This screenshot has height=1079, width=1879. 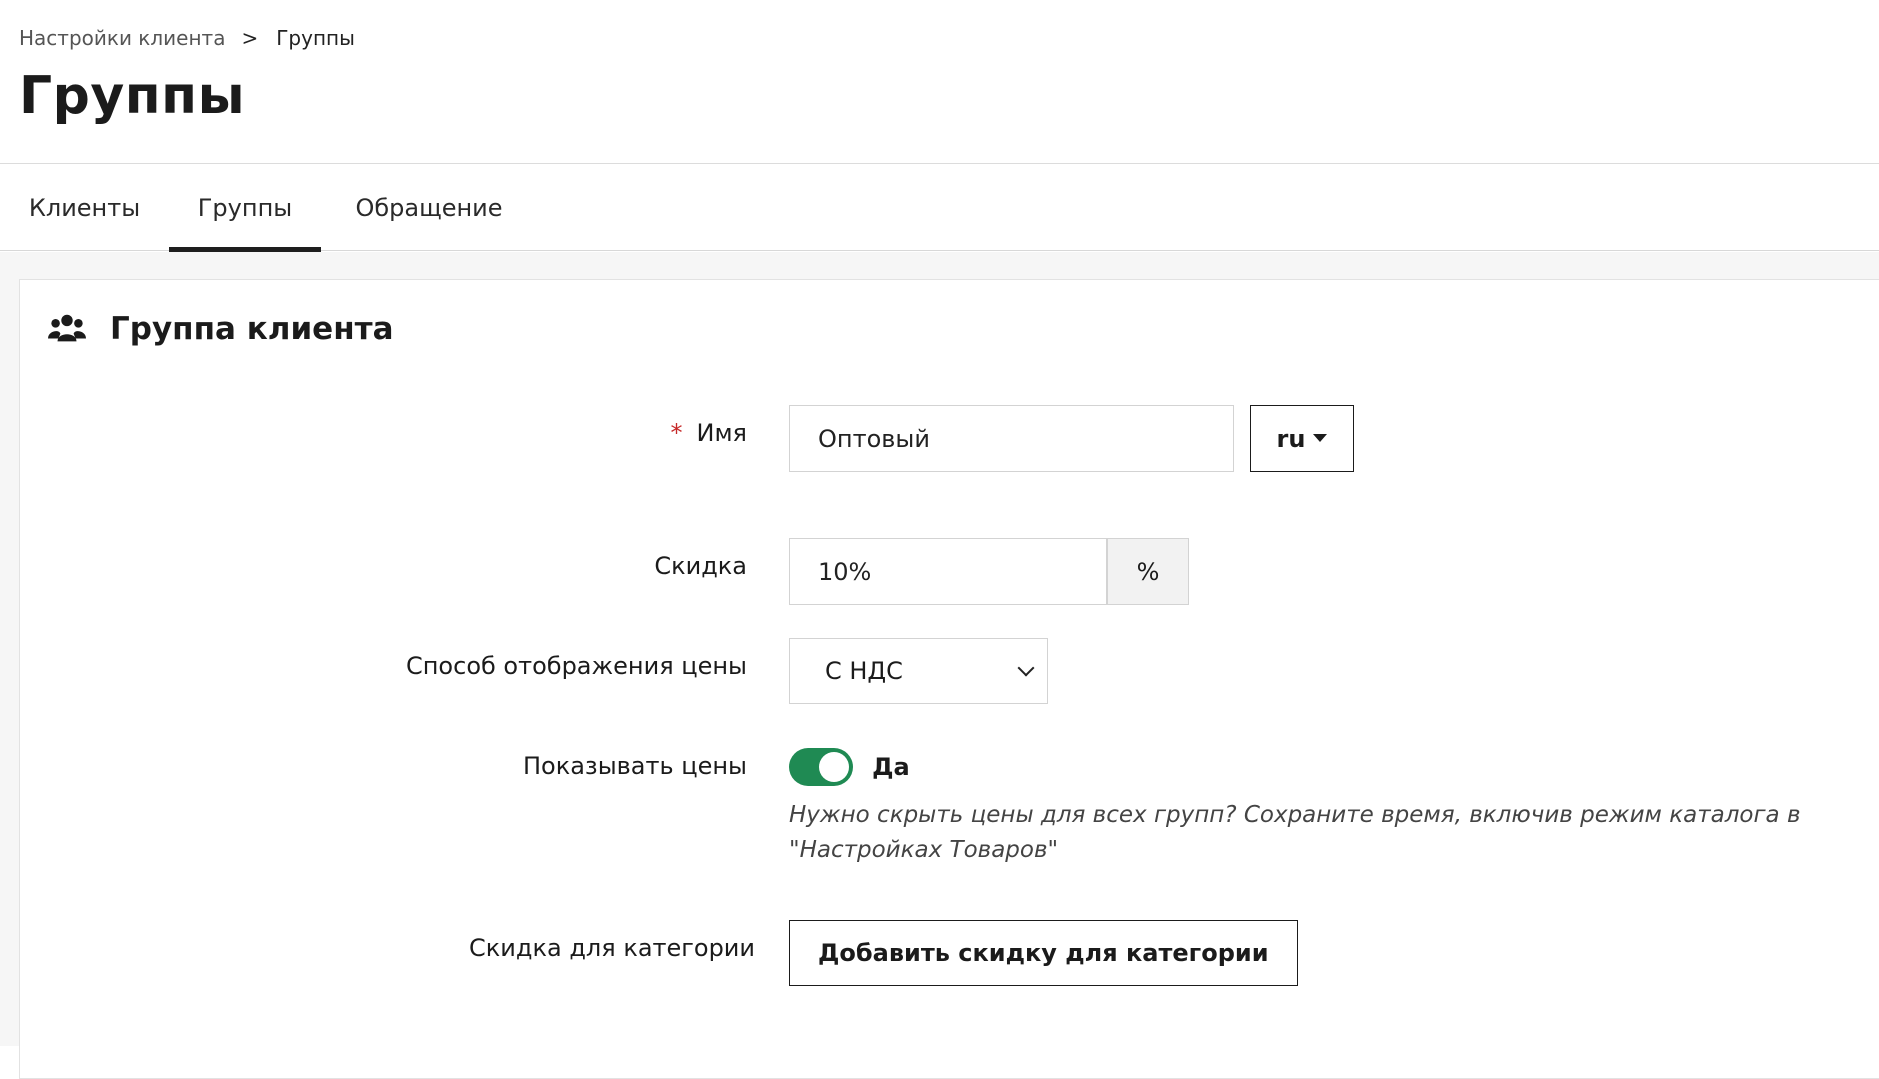 I want to click on toggle-knob, so click(x=834, y=767).